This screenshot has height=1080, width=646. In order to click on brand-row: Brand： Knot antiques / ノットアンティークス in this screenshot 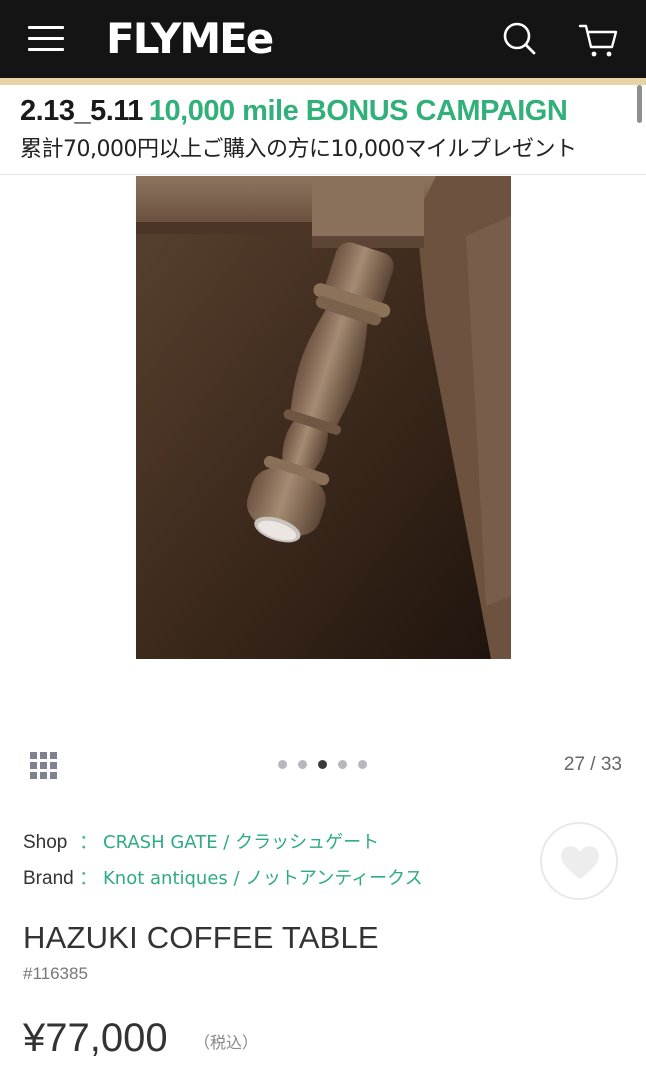, I will do `click(223, 879)`.